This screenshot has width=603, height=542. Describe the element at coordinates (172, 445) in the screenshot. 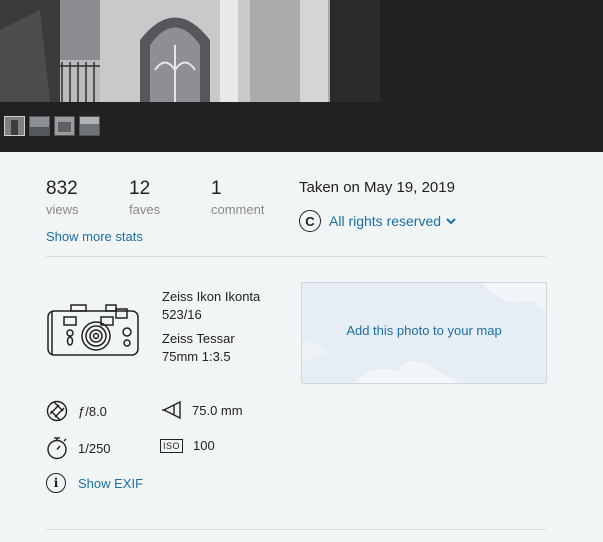

I see `iso-icon: ISO` at that location.